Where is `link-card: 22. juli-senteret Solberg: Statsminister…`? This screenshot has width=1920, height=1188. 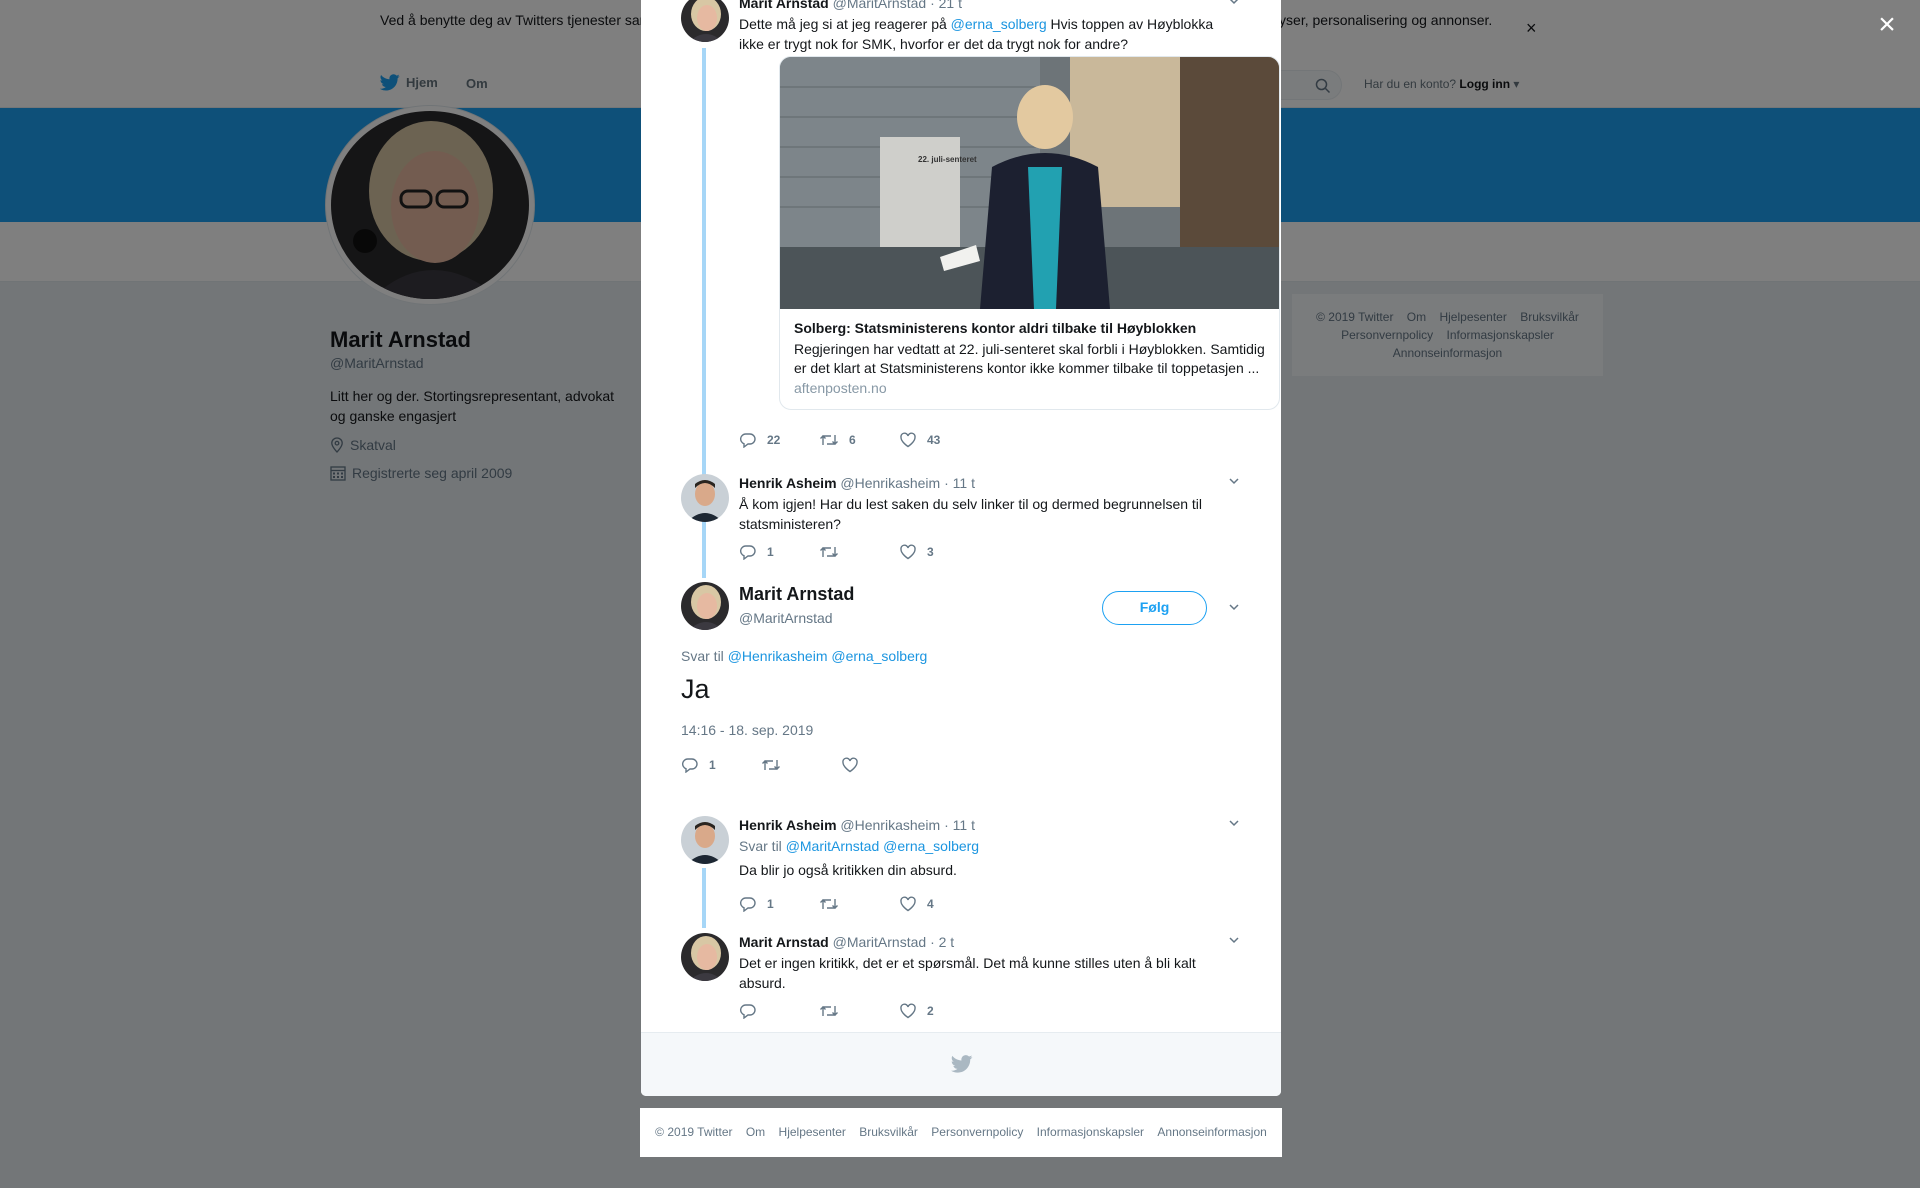
link-card: 22. juli-senteret Solberg: Statsminister… is located at coordinates (1029, 233).